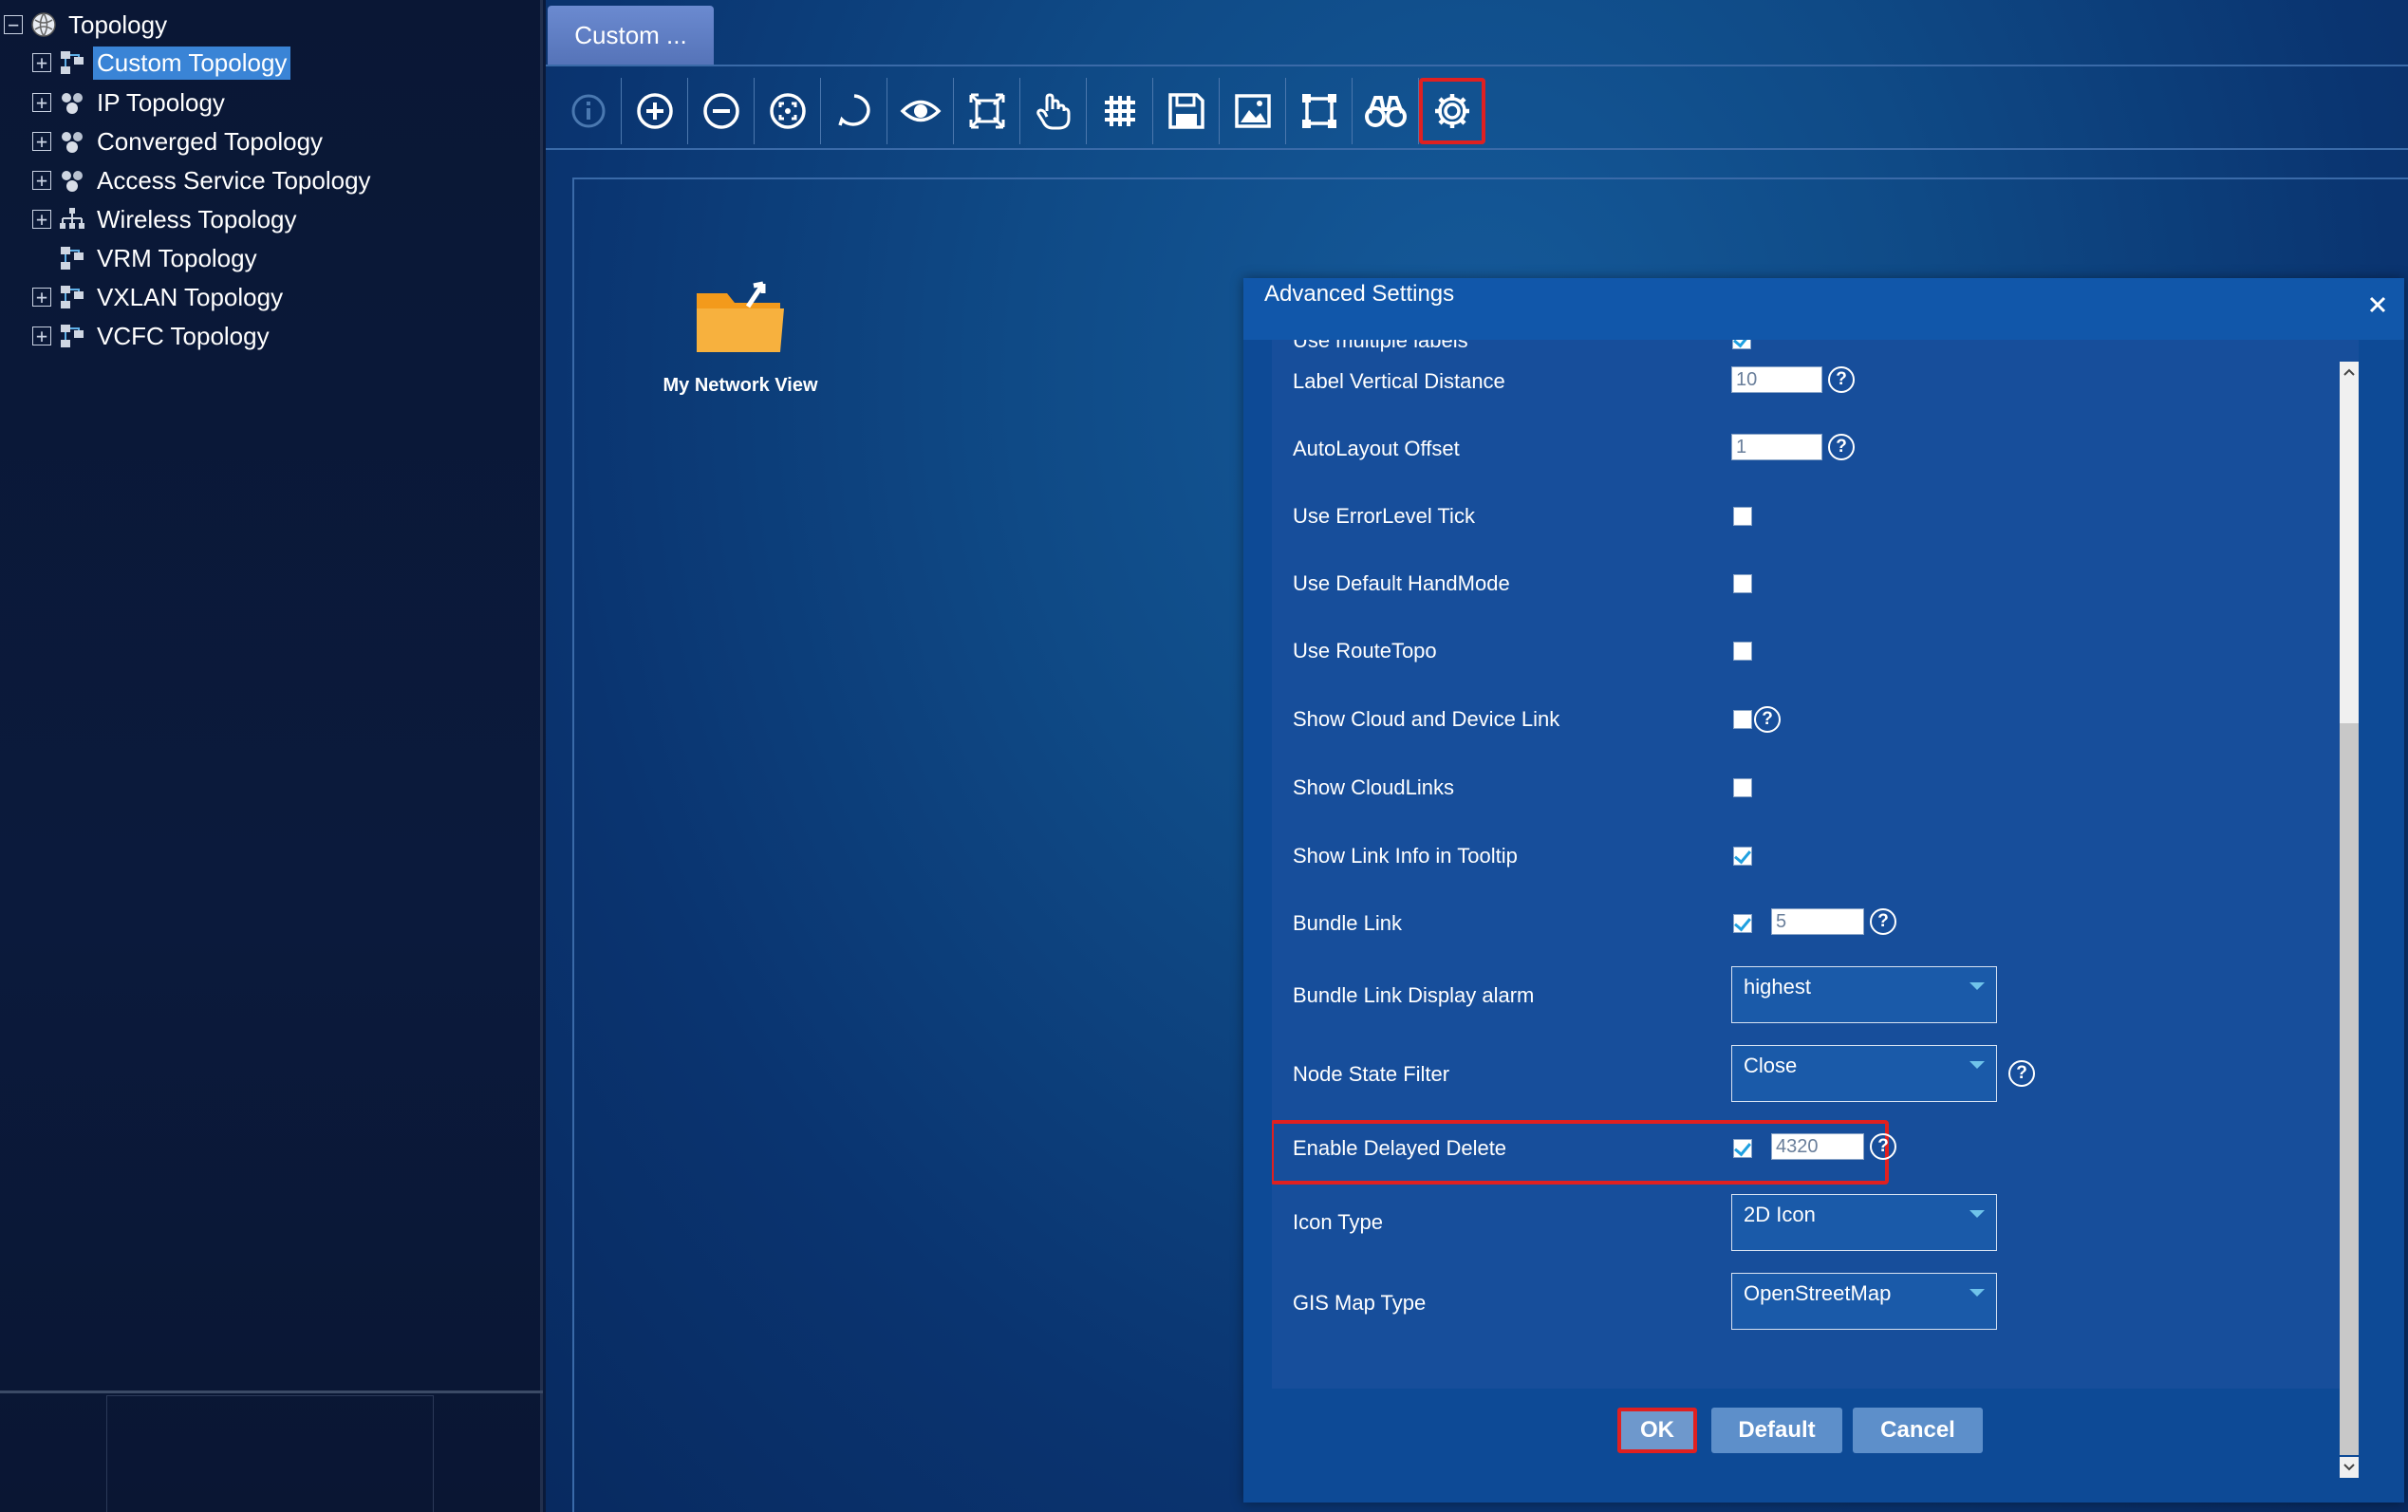 Image resolution: width=2408 pixels, height=1512 pixels. I want to click on eye-icon, so click(920, 111).